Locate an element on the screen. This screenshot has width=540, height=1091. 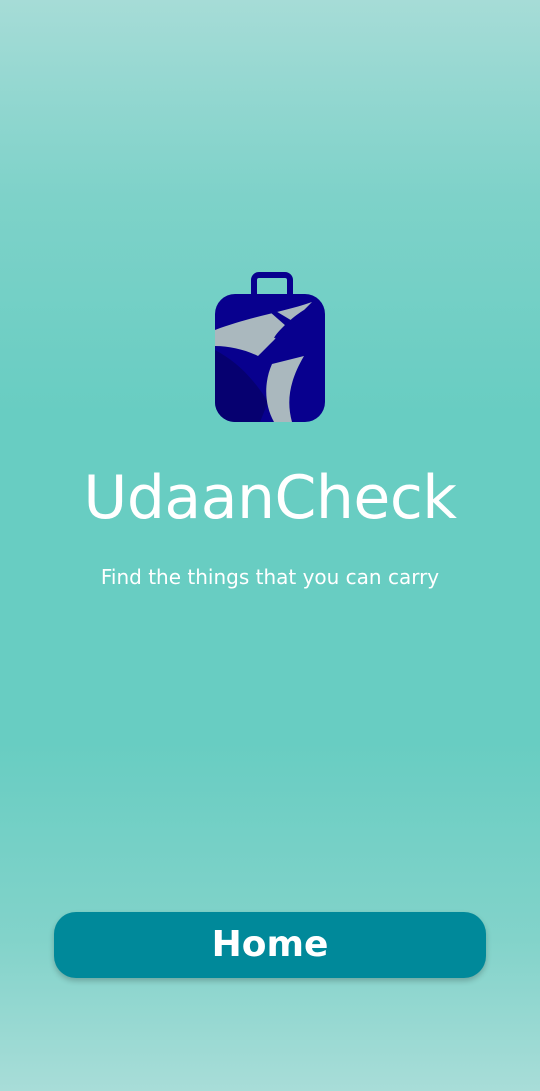
home-button: Home is located at coordinates (270, 945).